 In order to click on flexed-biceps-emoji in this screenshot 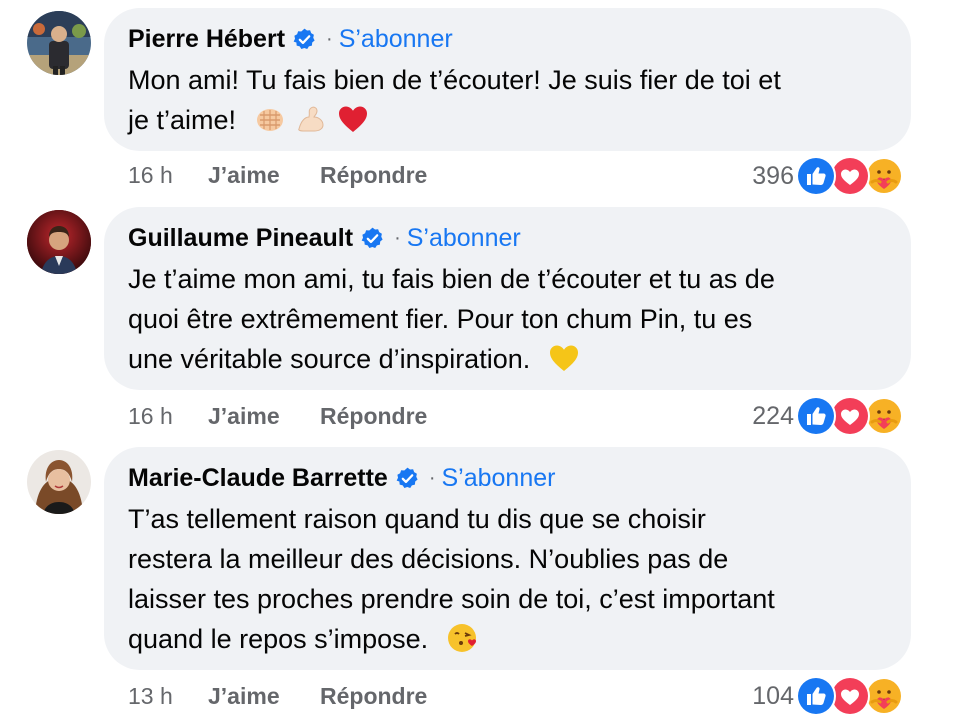, I will do `click(311, 119)`.